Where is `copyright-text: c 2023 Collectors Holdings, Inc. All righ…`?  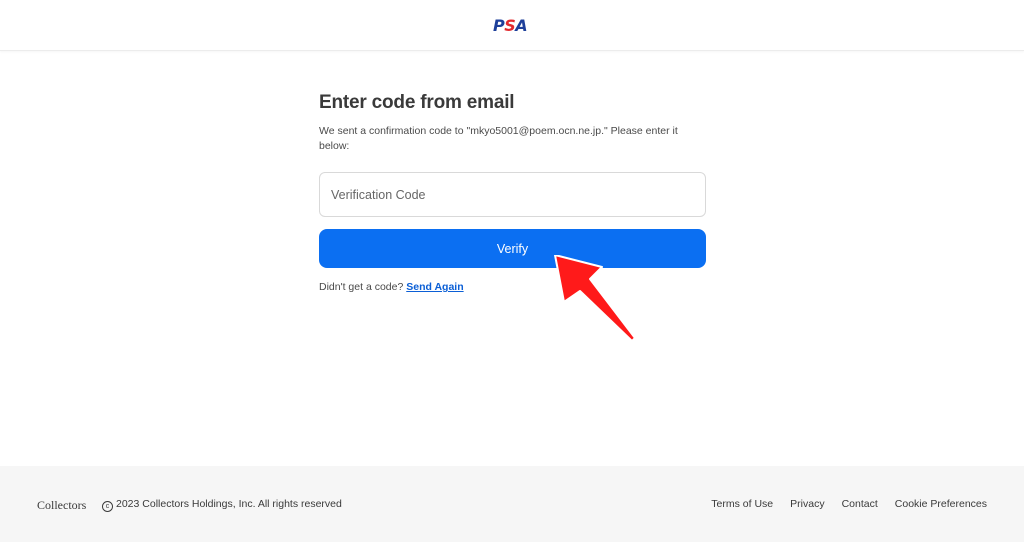 copyright-text: c 2023 Collectors Holdings, Inc. All righ… is located at coordinates (222, 505).